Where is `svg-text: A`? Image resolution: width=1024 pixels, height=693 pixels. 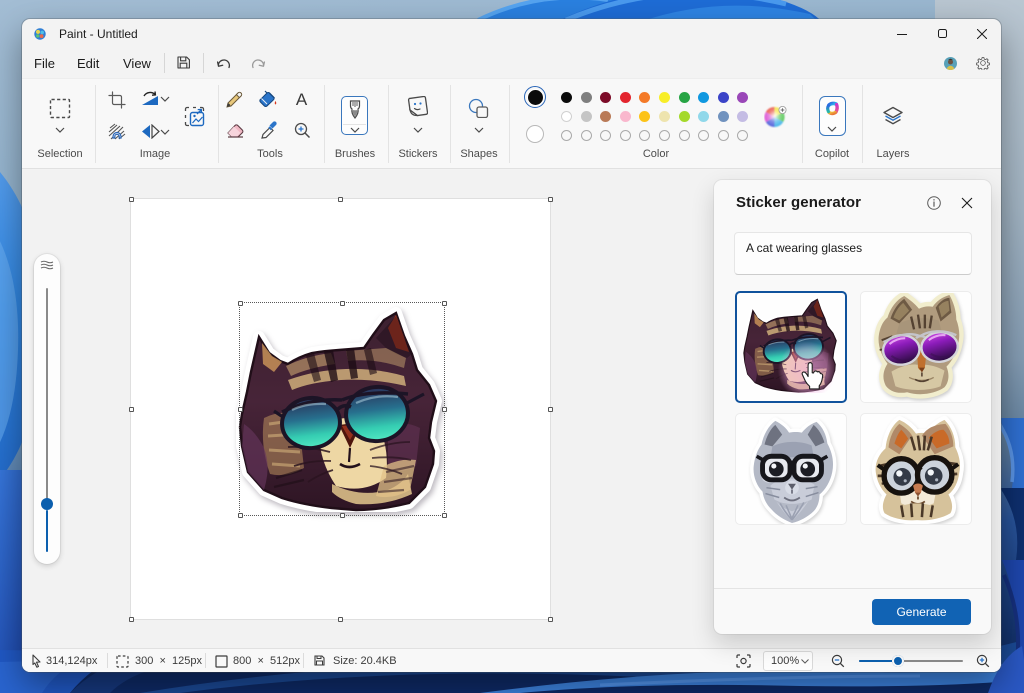 svg-text: A is located at coordinates (302, 99).